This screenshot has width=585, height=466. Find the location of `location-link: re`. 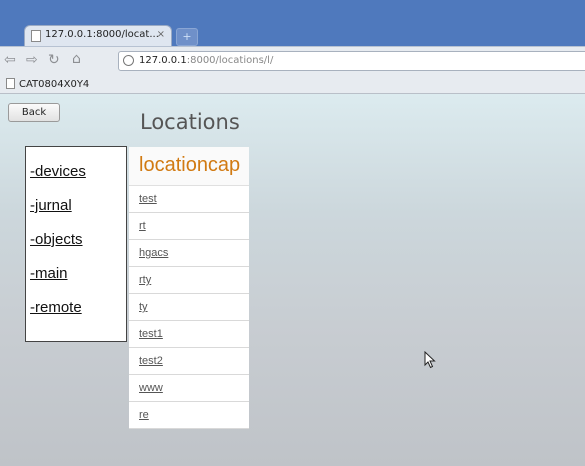

location-link: re is located at coordinates (144, 415).